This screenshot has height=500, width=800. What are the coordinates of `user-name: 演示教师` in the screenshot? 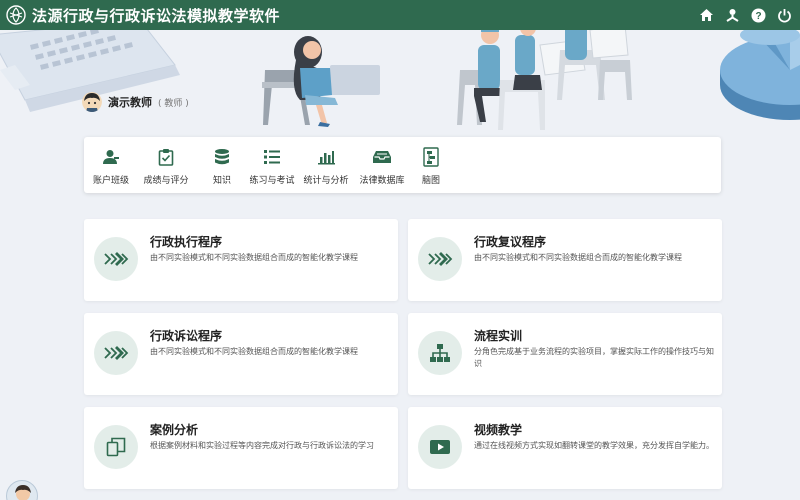 It's located at (130, 102).